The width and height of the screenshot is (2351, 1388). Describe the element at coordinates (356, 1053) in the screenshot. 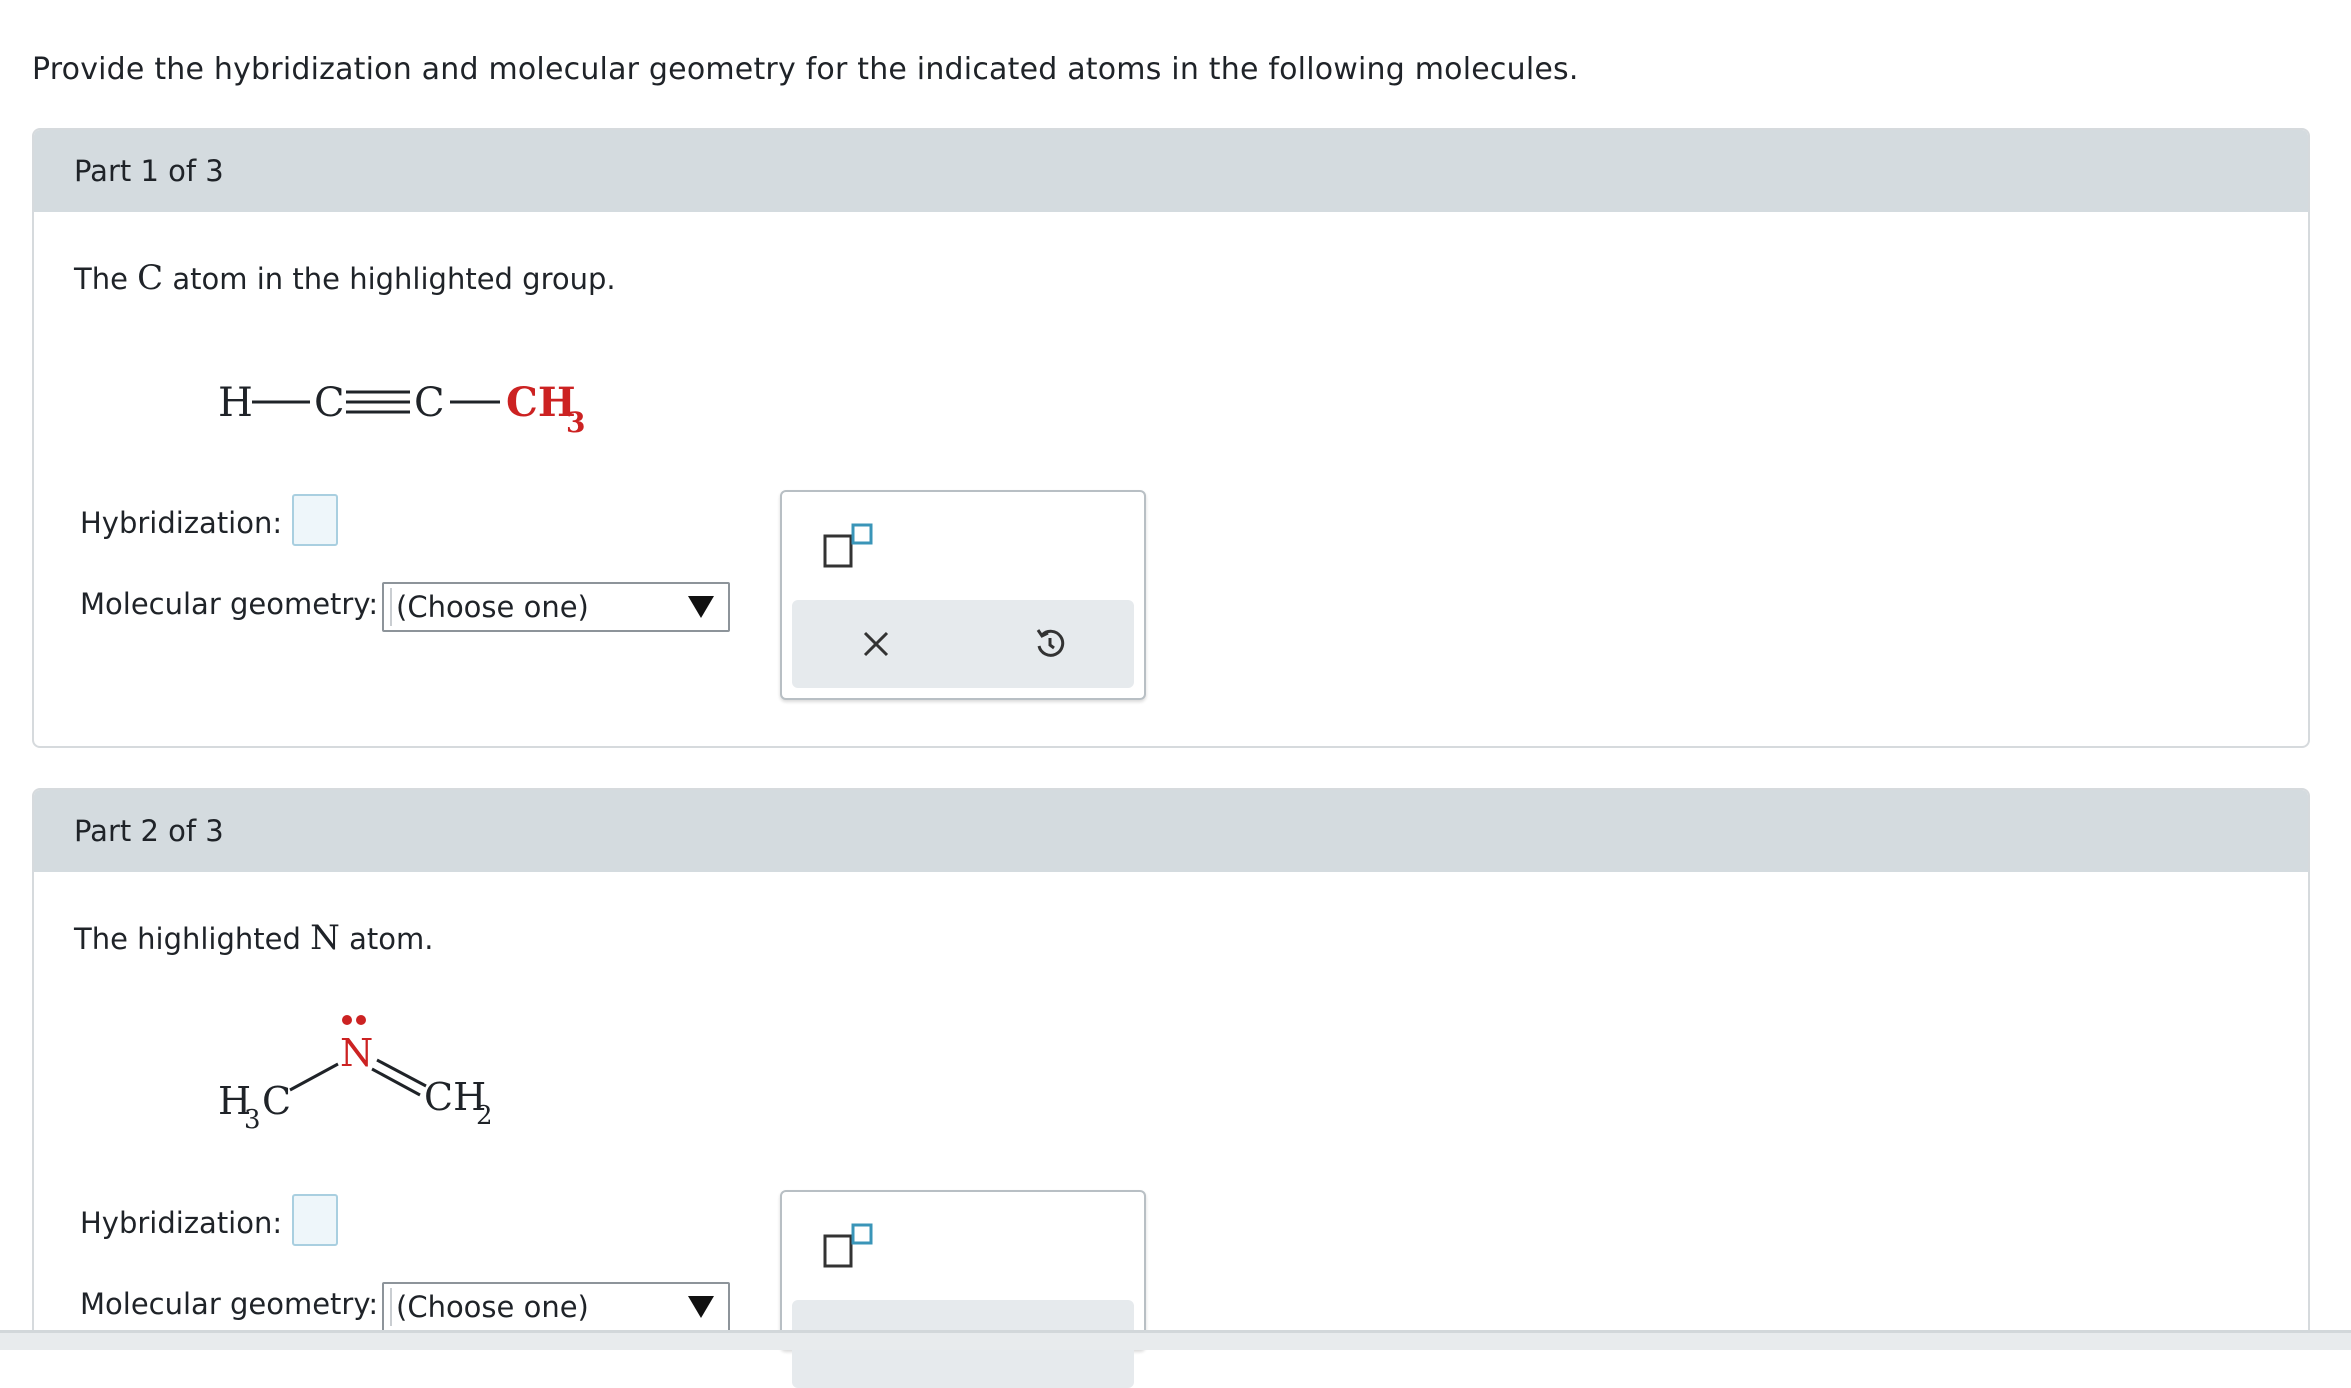

I see `highlighted-n-atom: N` at that location.